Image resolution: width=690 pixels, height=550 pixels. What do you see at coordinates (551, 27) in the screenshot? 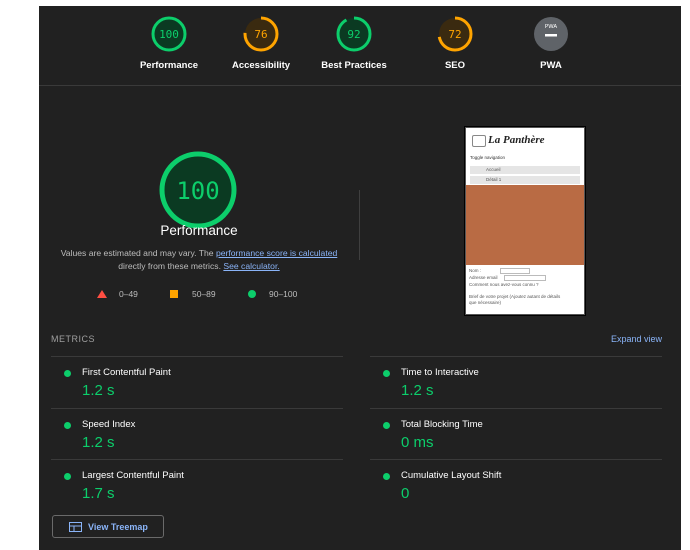
I see `pwa-badge-text: PWA` at bounding box center [551, 27].